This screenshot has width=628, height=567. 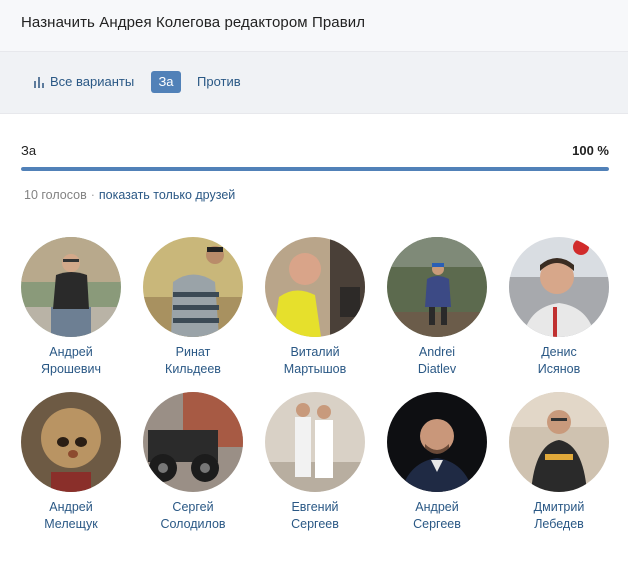 I want to click on voter-card: Евгений Сергеев, so click(x=315, y=462).